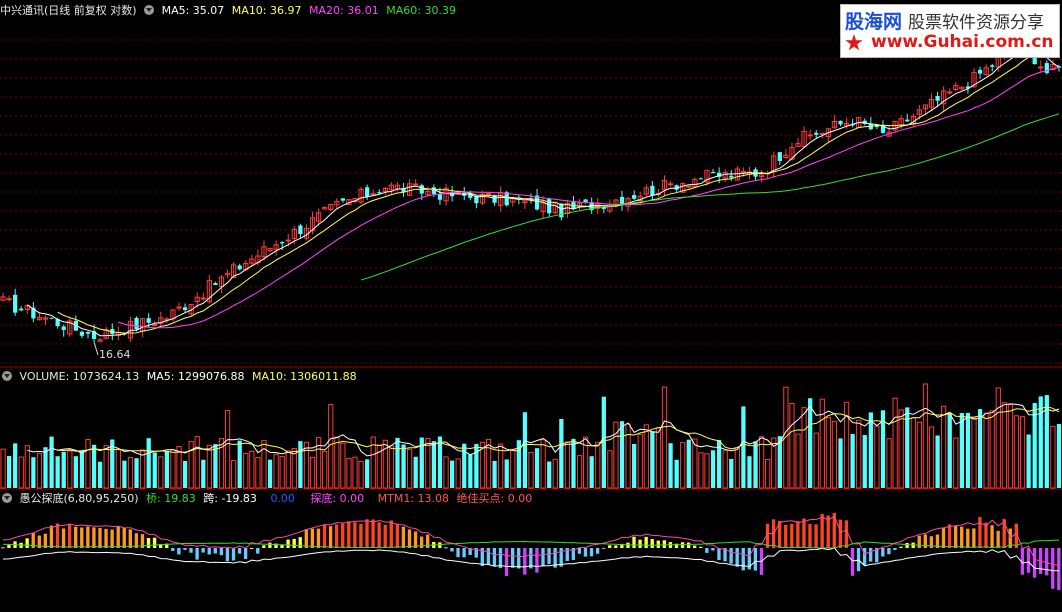  I want to click on ma5-label: MA5: 35.07, so click(193, 10).